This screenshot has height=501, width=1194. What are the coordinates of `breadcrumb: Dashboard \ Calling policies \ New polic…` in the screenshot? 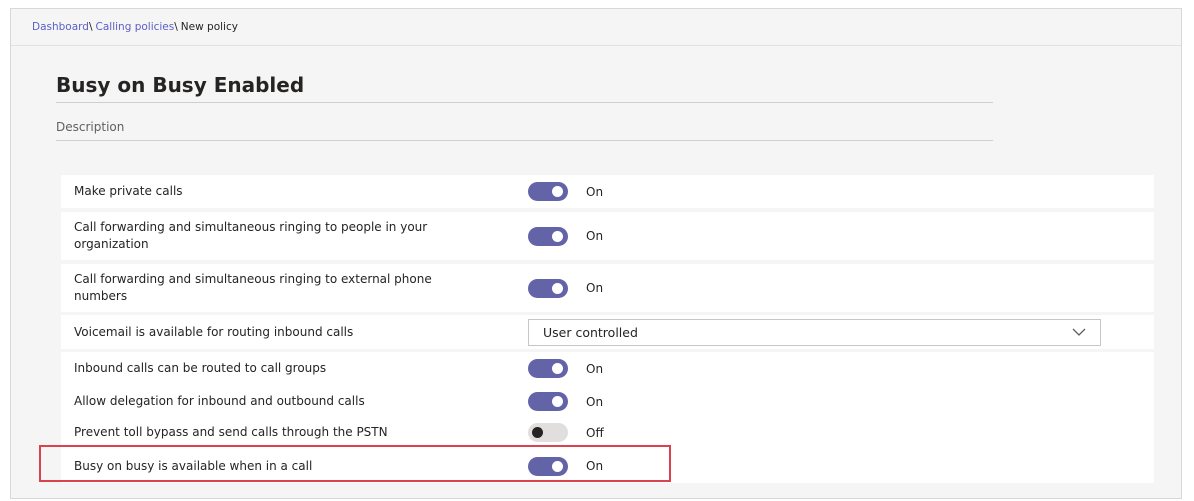 It's located at (596, 27).